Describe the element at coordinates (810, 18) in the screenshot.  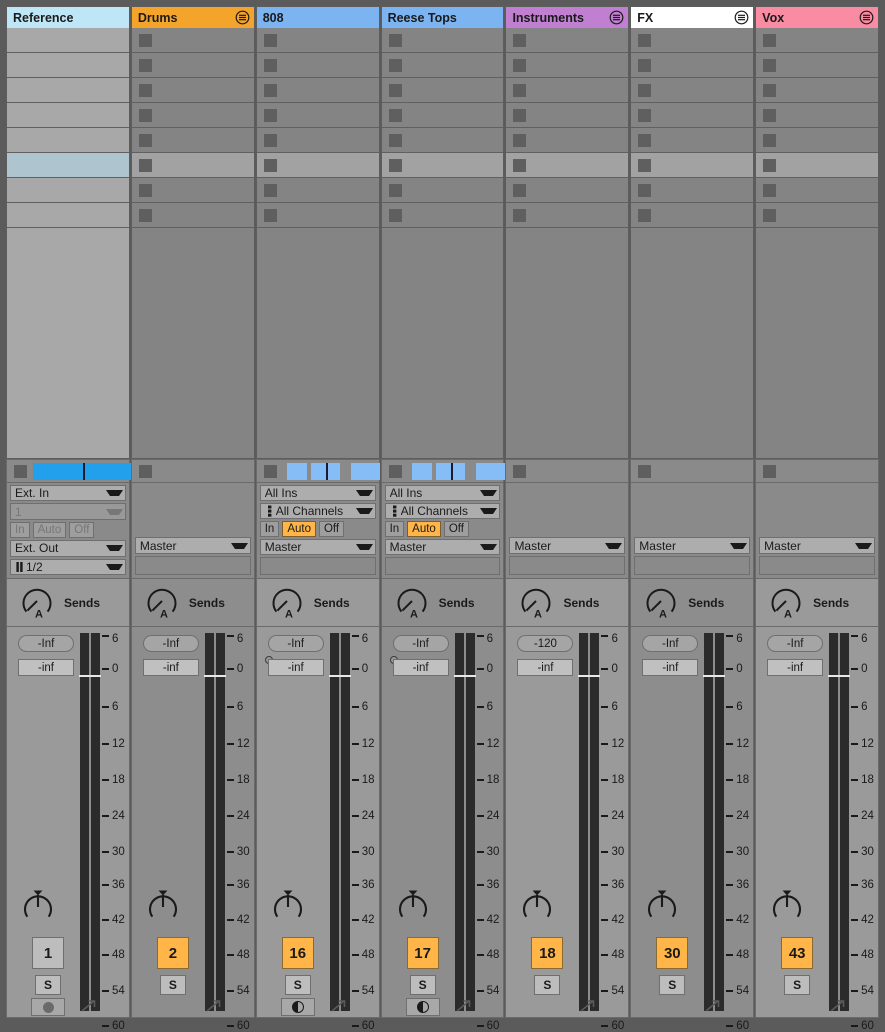
I see `track-name: Vox` at that location.